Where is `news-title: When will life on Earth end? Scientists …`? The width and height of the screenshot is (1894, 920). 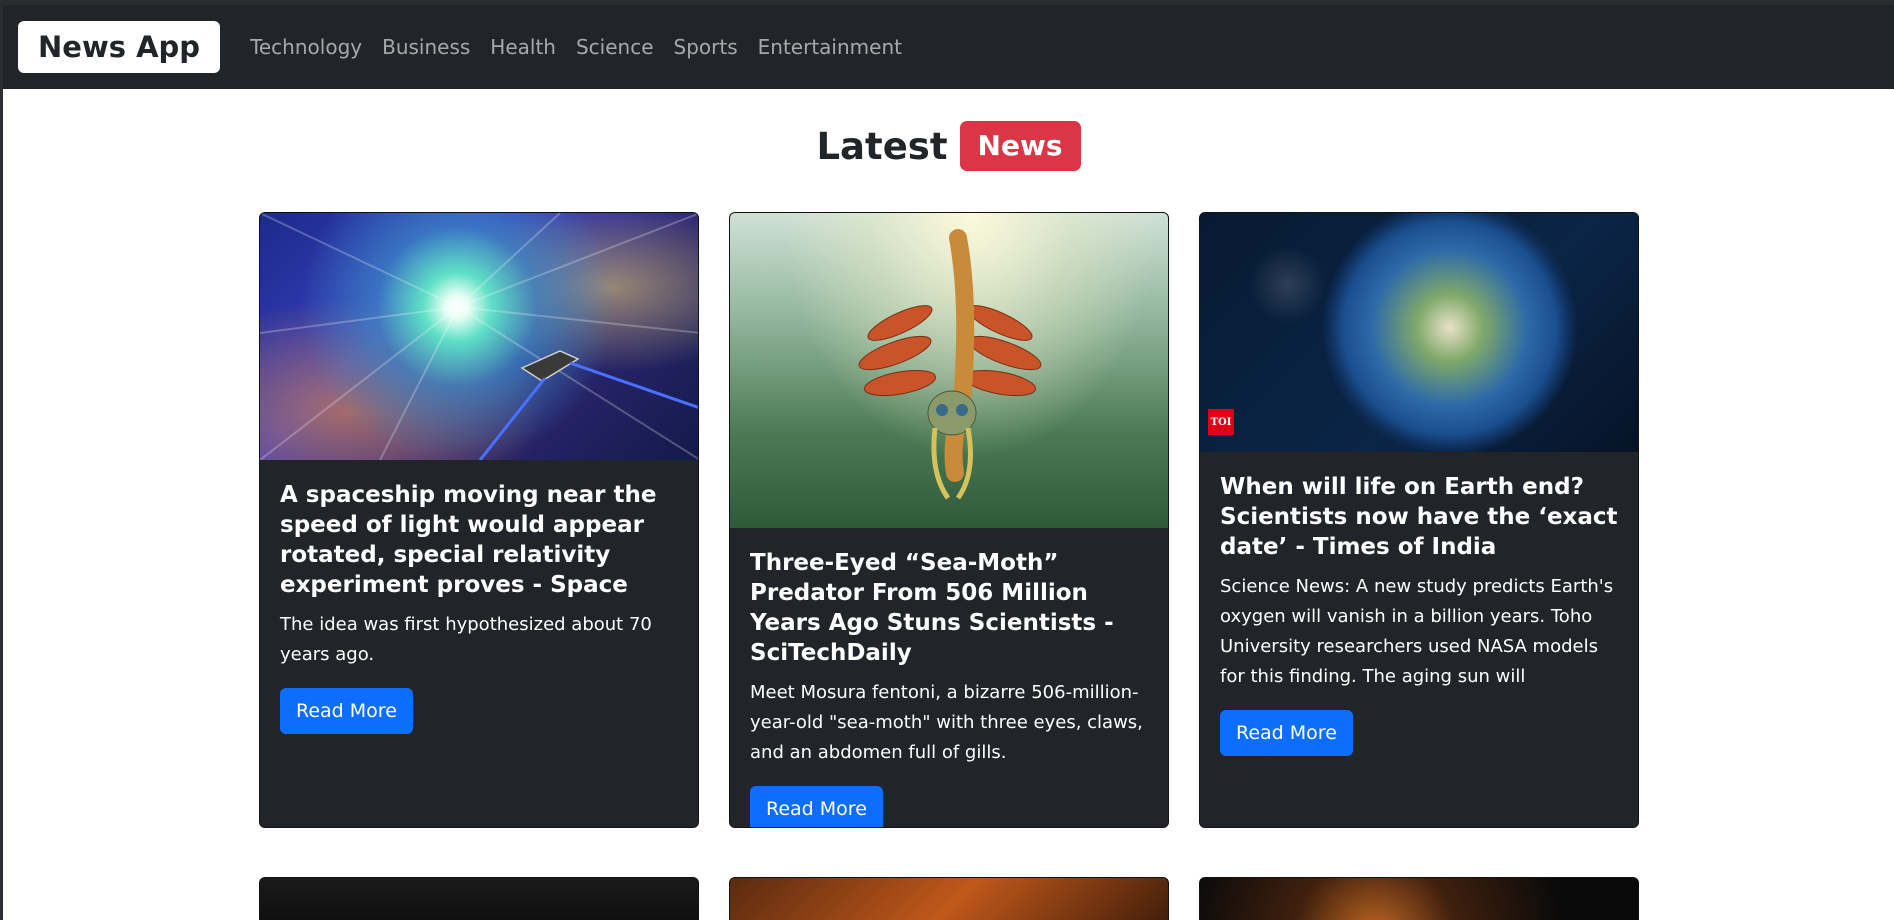 news-title: When will life on Earth end? Scientists … is located at coordinates (1419, 517).